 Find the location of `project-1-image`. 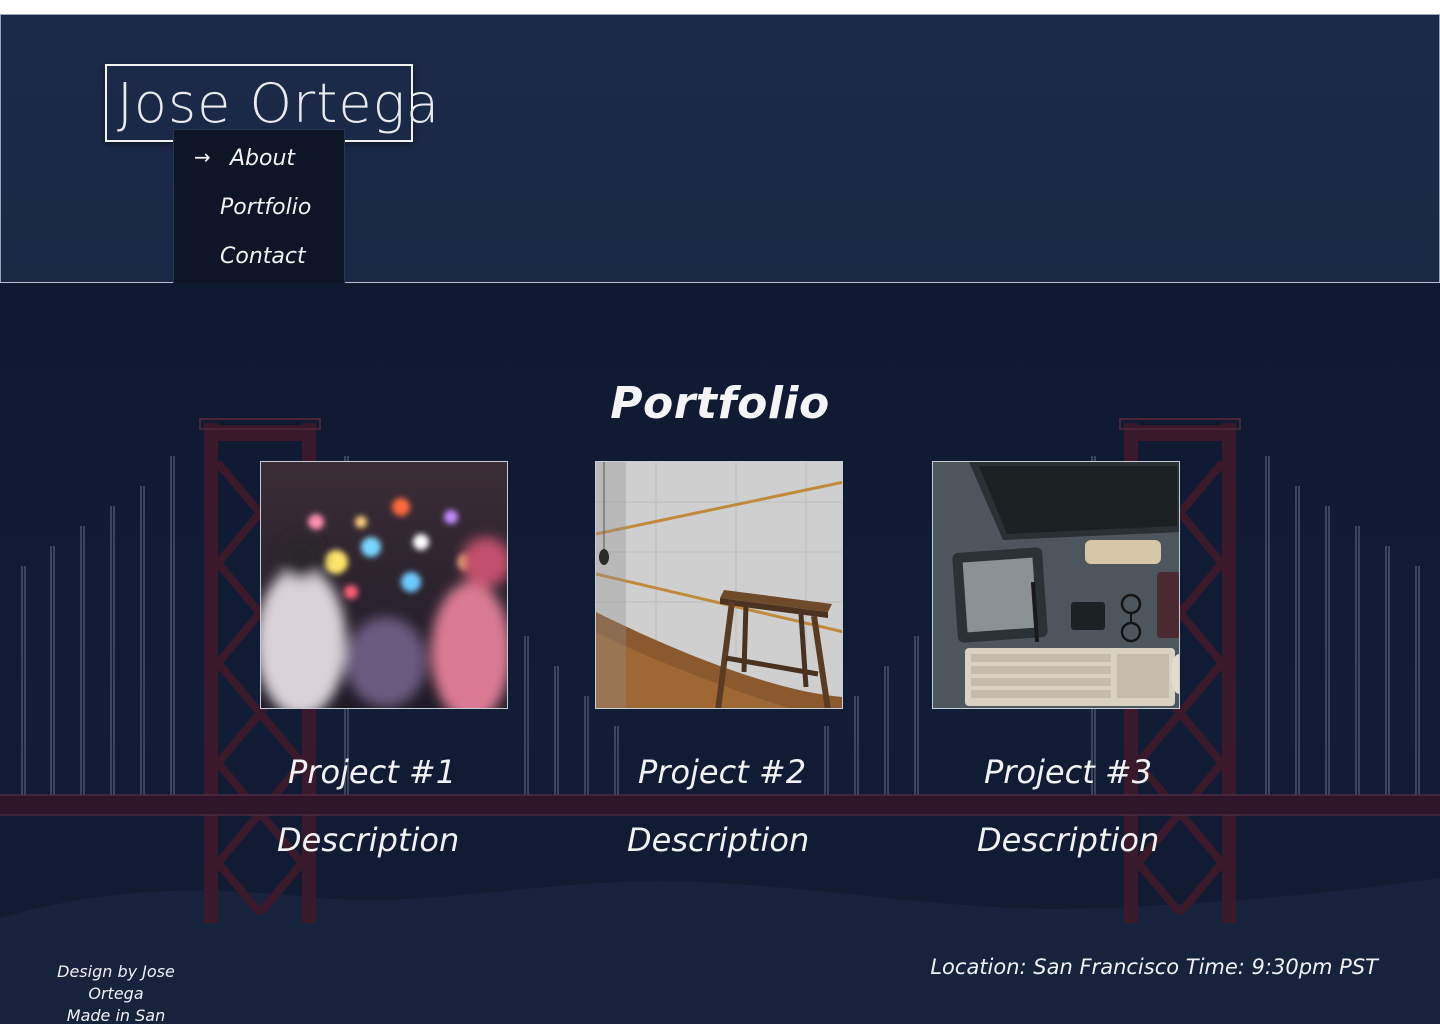

project-1-image is located at coordinates (384, 585).